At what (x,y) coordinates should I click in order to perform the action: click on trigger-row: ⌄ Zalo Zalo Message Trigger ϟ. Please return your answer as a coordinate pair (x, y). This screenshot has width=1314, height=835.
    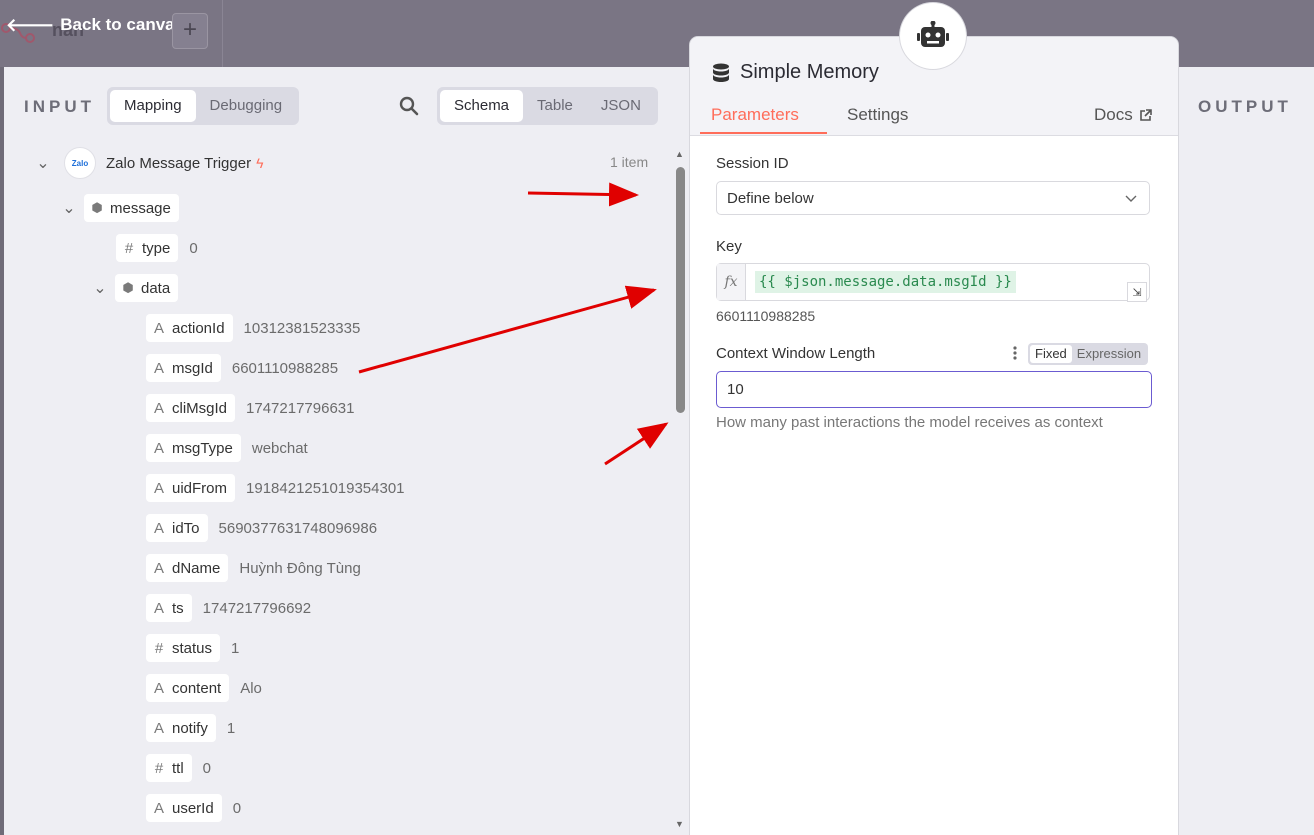
    Looking at the image, I should click on (150, 163).